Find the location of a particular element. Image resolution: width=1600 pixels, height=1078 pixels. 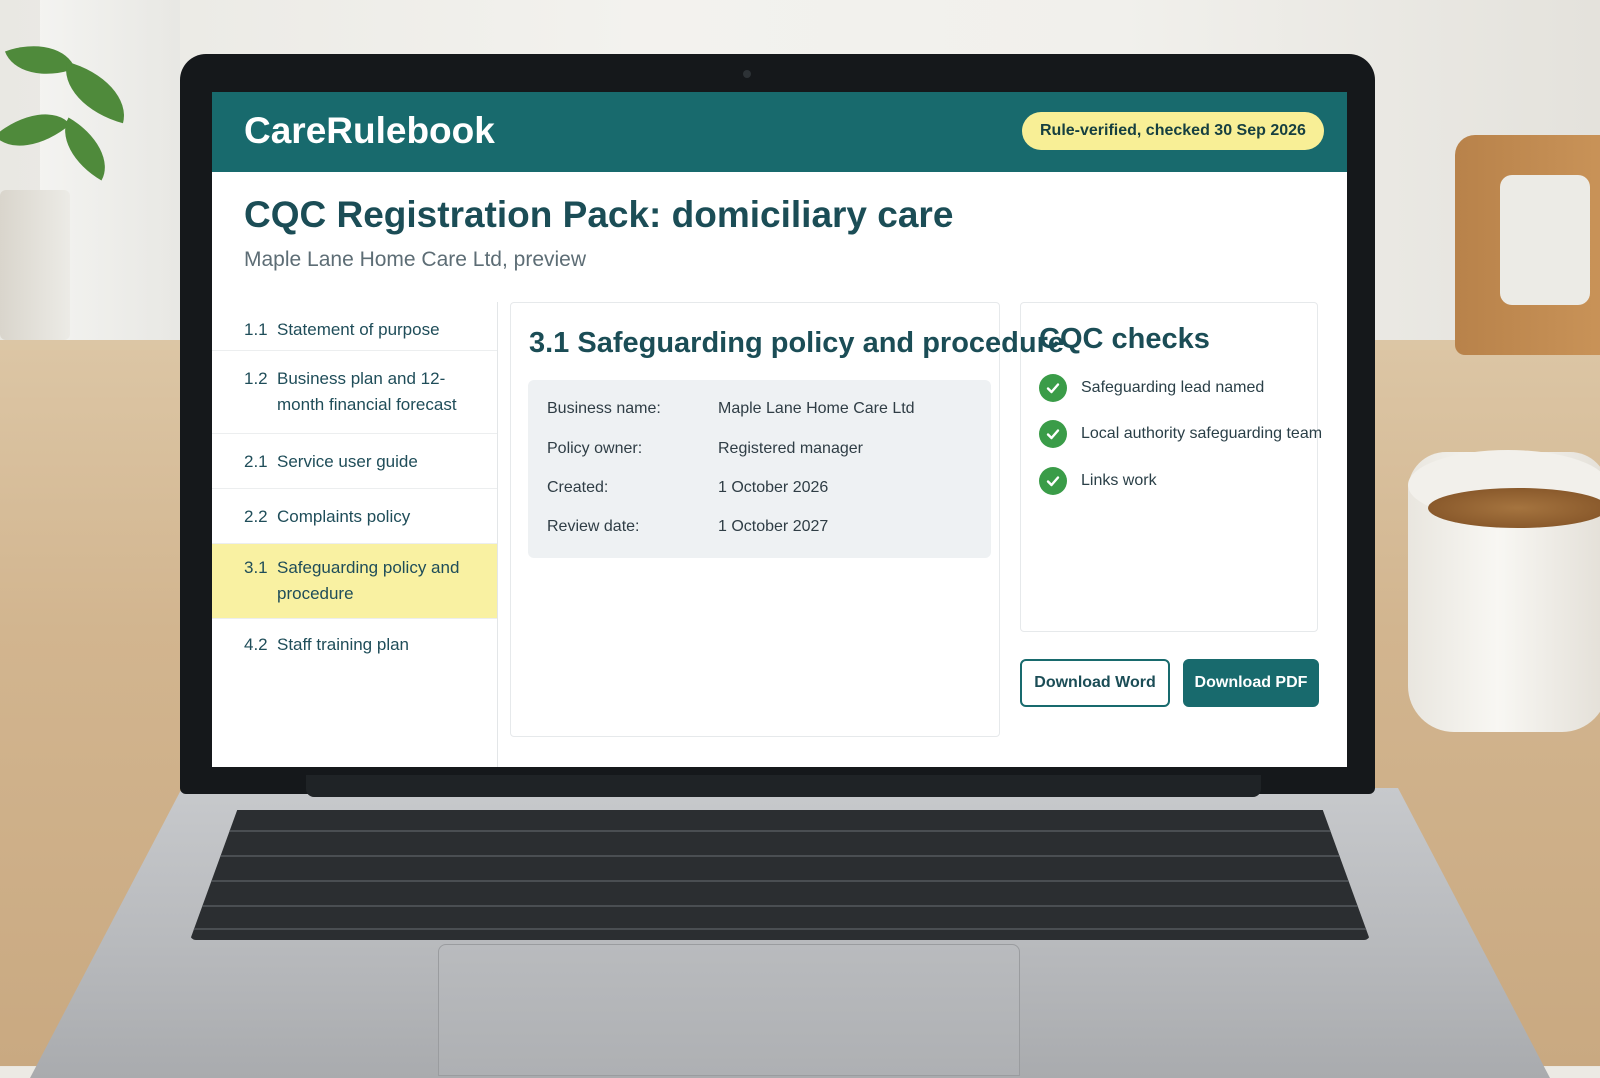

detail-label: Policy owner: is located at coordinates (595, 448).